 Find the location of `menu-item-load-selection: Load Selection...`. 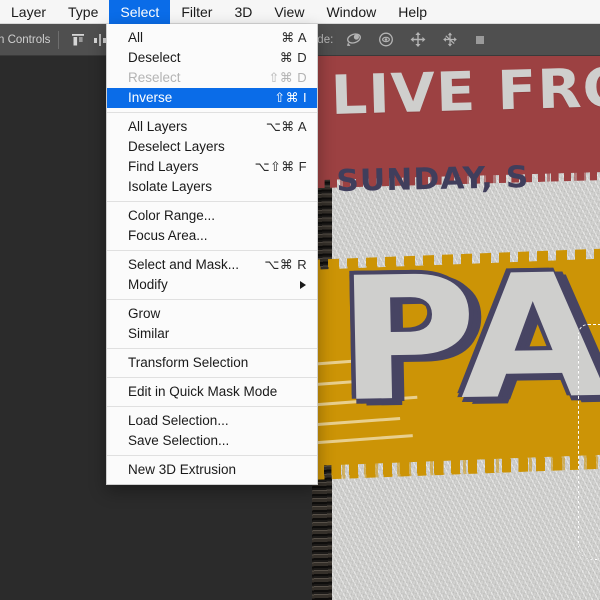

menu-item-load-selection: Load Selection... is located at coordinates (212, 421).